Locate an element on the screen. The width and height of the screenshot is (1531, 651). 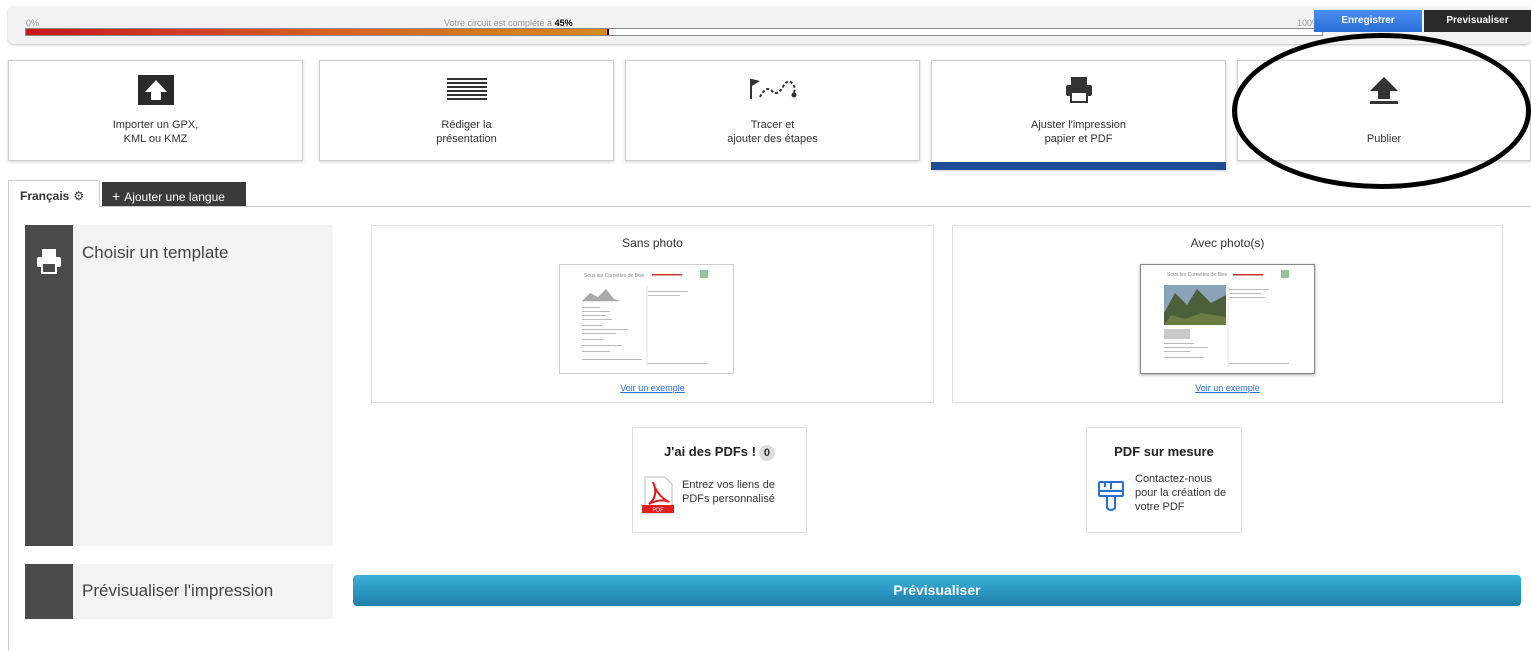
step-publish-label: Publier is located at coordinates (1384, 139).